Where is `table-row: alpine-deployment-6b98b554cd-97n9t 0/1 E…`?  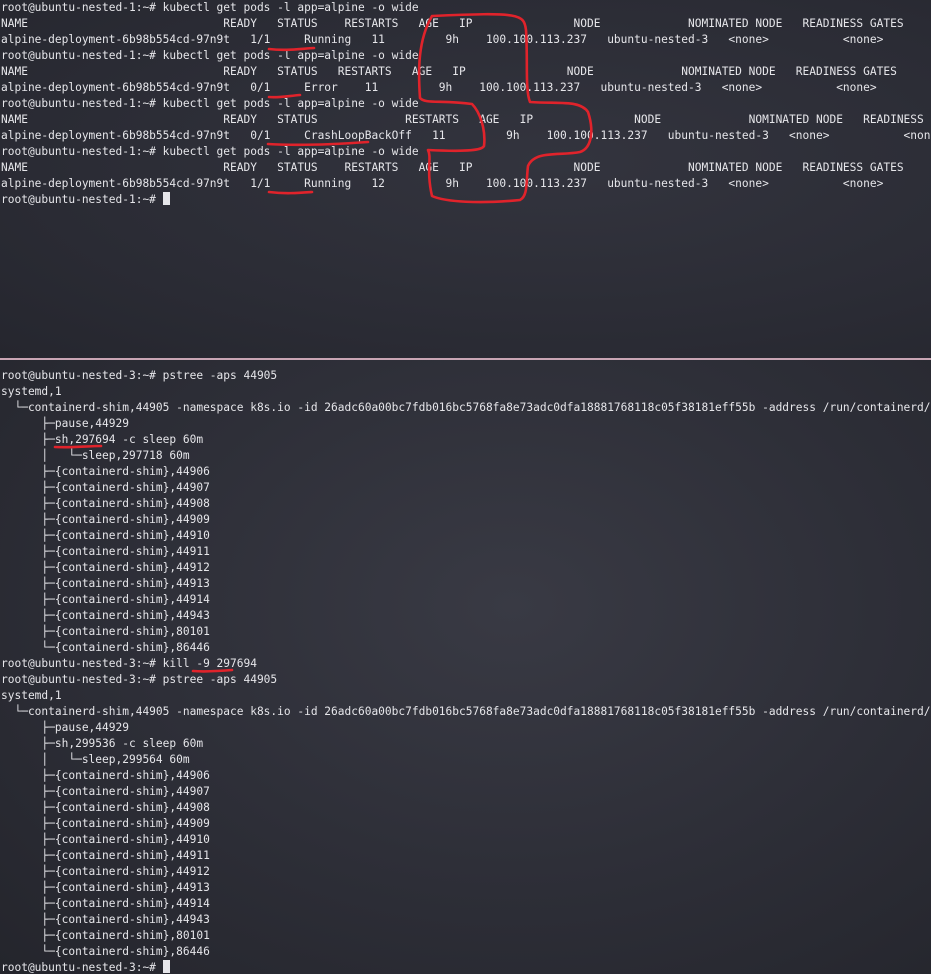 table-row: alpine-deployment-6b98b554cd-97n9t 0/1 E… is located at coordinates (439, 87).